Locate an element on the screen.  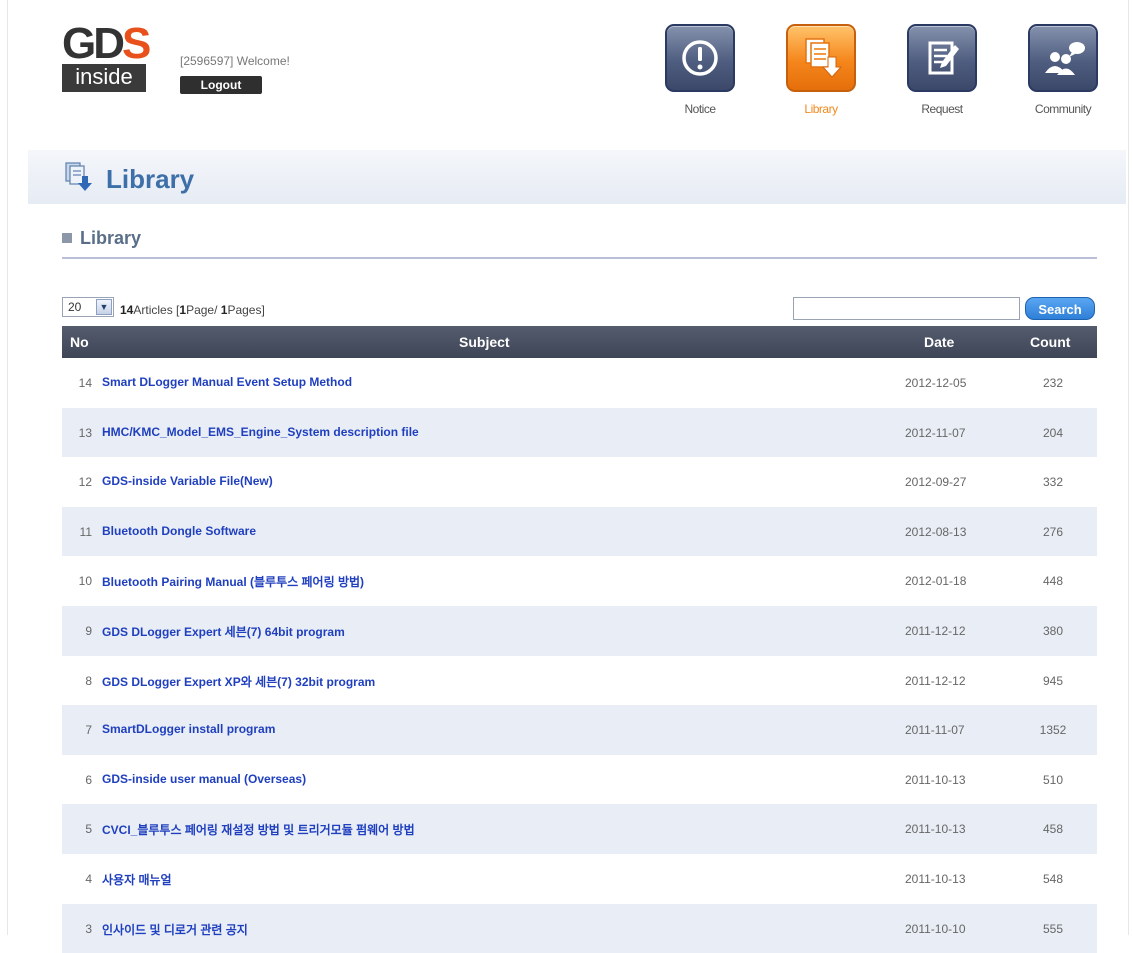
row-count: 1352 is located at coordinates (1053, 730).